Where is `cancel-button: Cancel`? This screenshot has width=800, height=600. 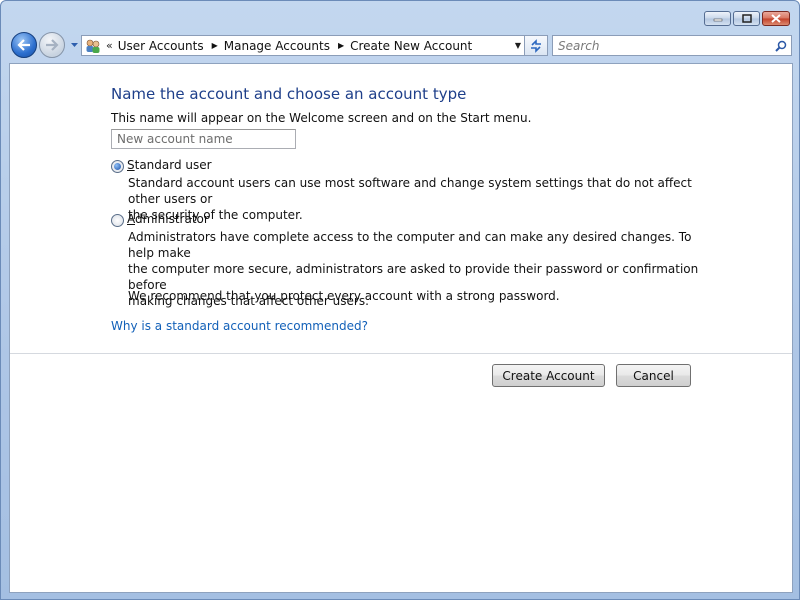
cancel-button: Cancel is located at coordinates (653, 375).